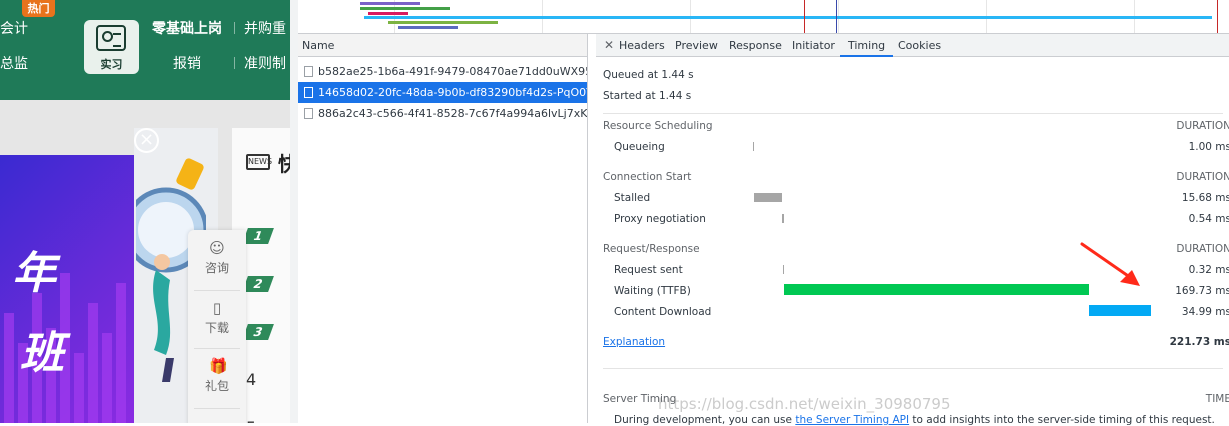 Image resolution: width=1229 pixels, height=426 pixels. What do you see at coordinates (187, 63) in the screenshot?
I see `nav-item-reimburse: 报销` at bounding box center [187, 63].